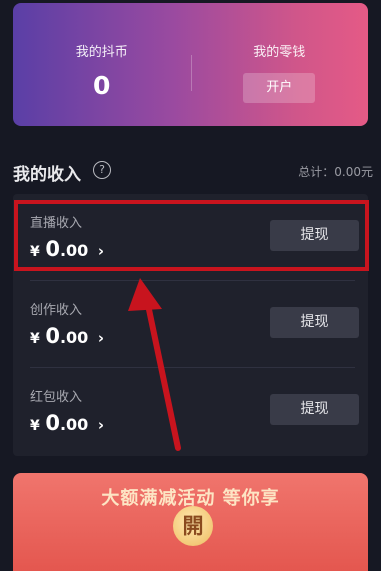 This screenshot has width=381, height=571. Describe the element at coordinates (335, 172) in the screenshot. I see `income-total: 总计：0.00元` at that location.